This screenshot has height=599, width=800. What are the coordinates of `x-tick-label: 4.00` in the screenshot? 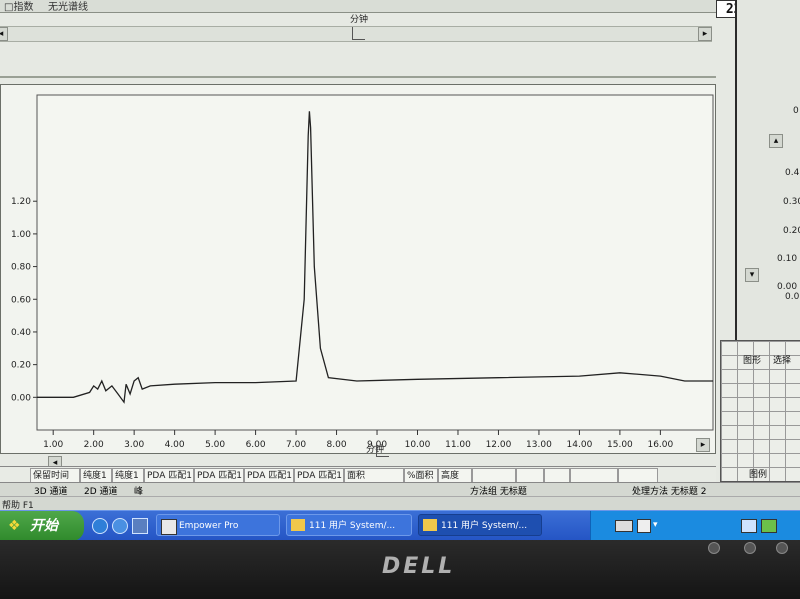 It's located at (175, 445).